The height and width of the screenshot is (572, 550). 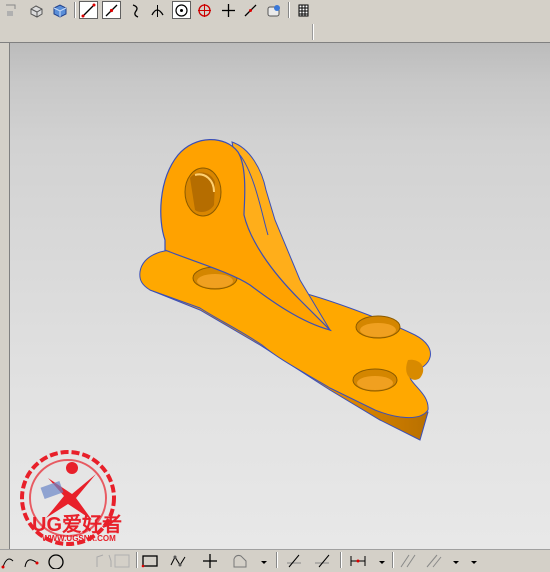 I want to click on arc-tangent-icon, so click(x=157, y=10).